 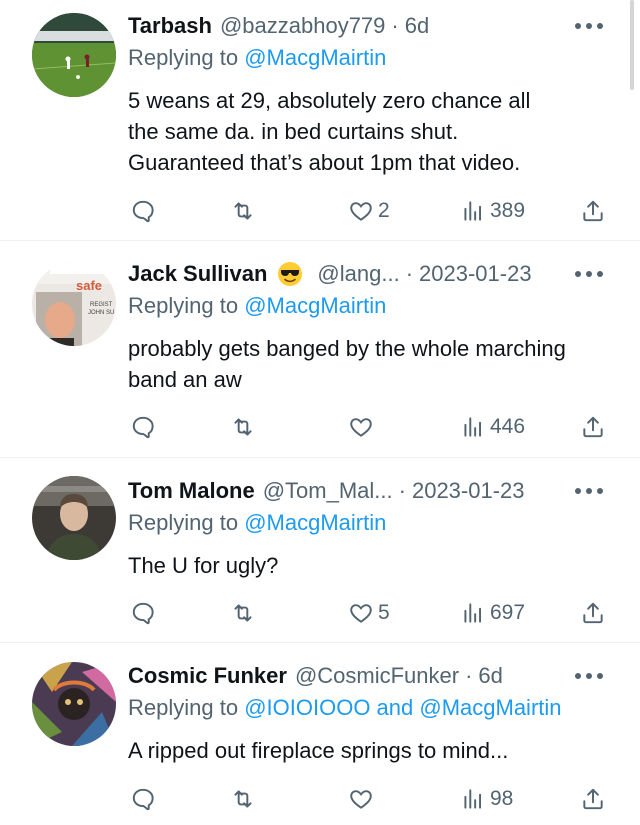 I want to click on view-count: 389, so click(x=508, y=210).